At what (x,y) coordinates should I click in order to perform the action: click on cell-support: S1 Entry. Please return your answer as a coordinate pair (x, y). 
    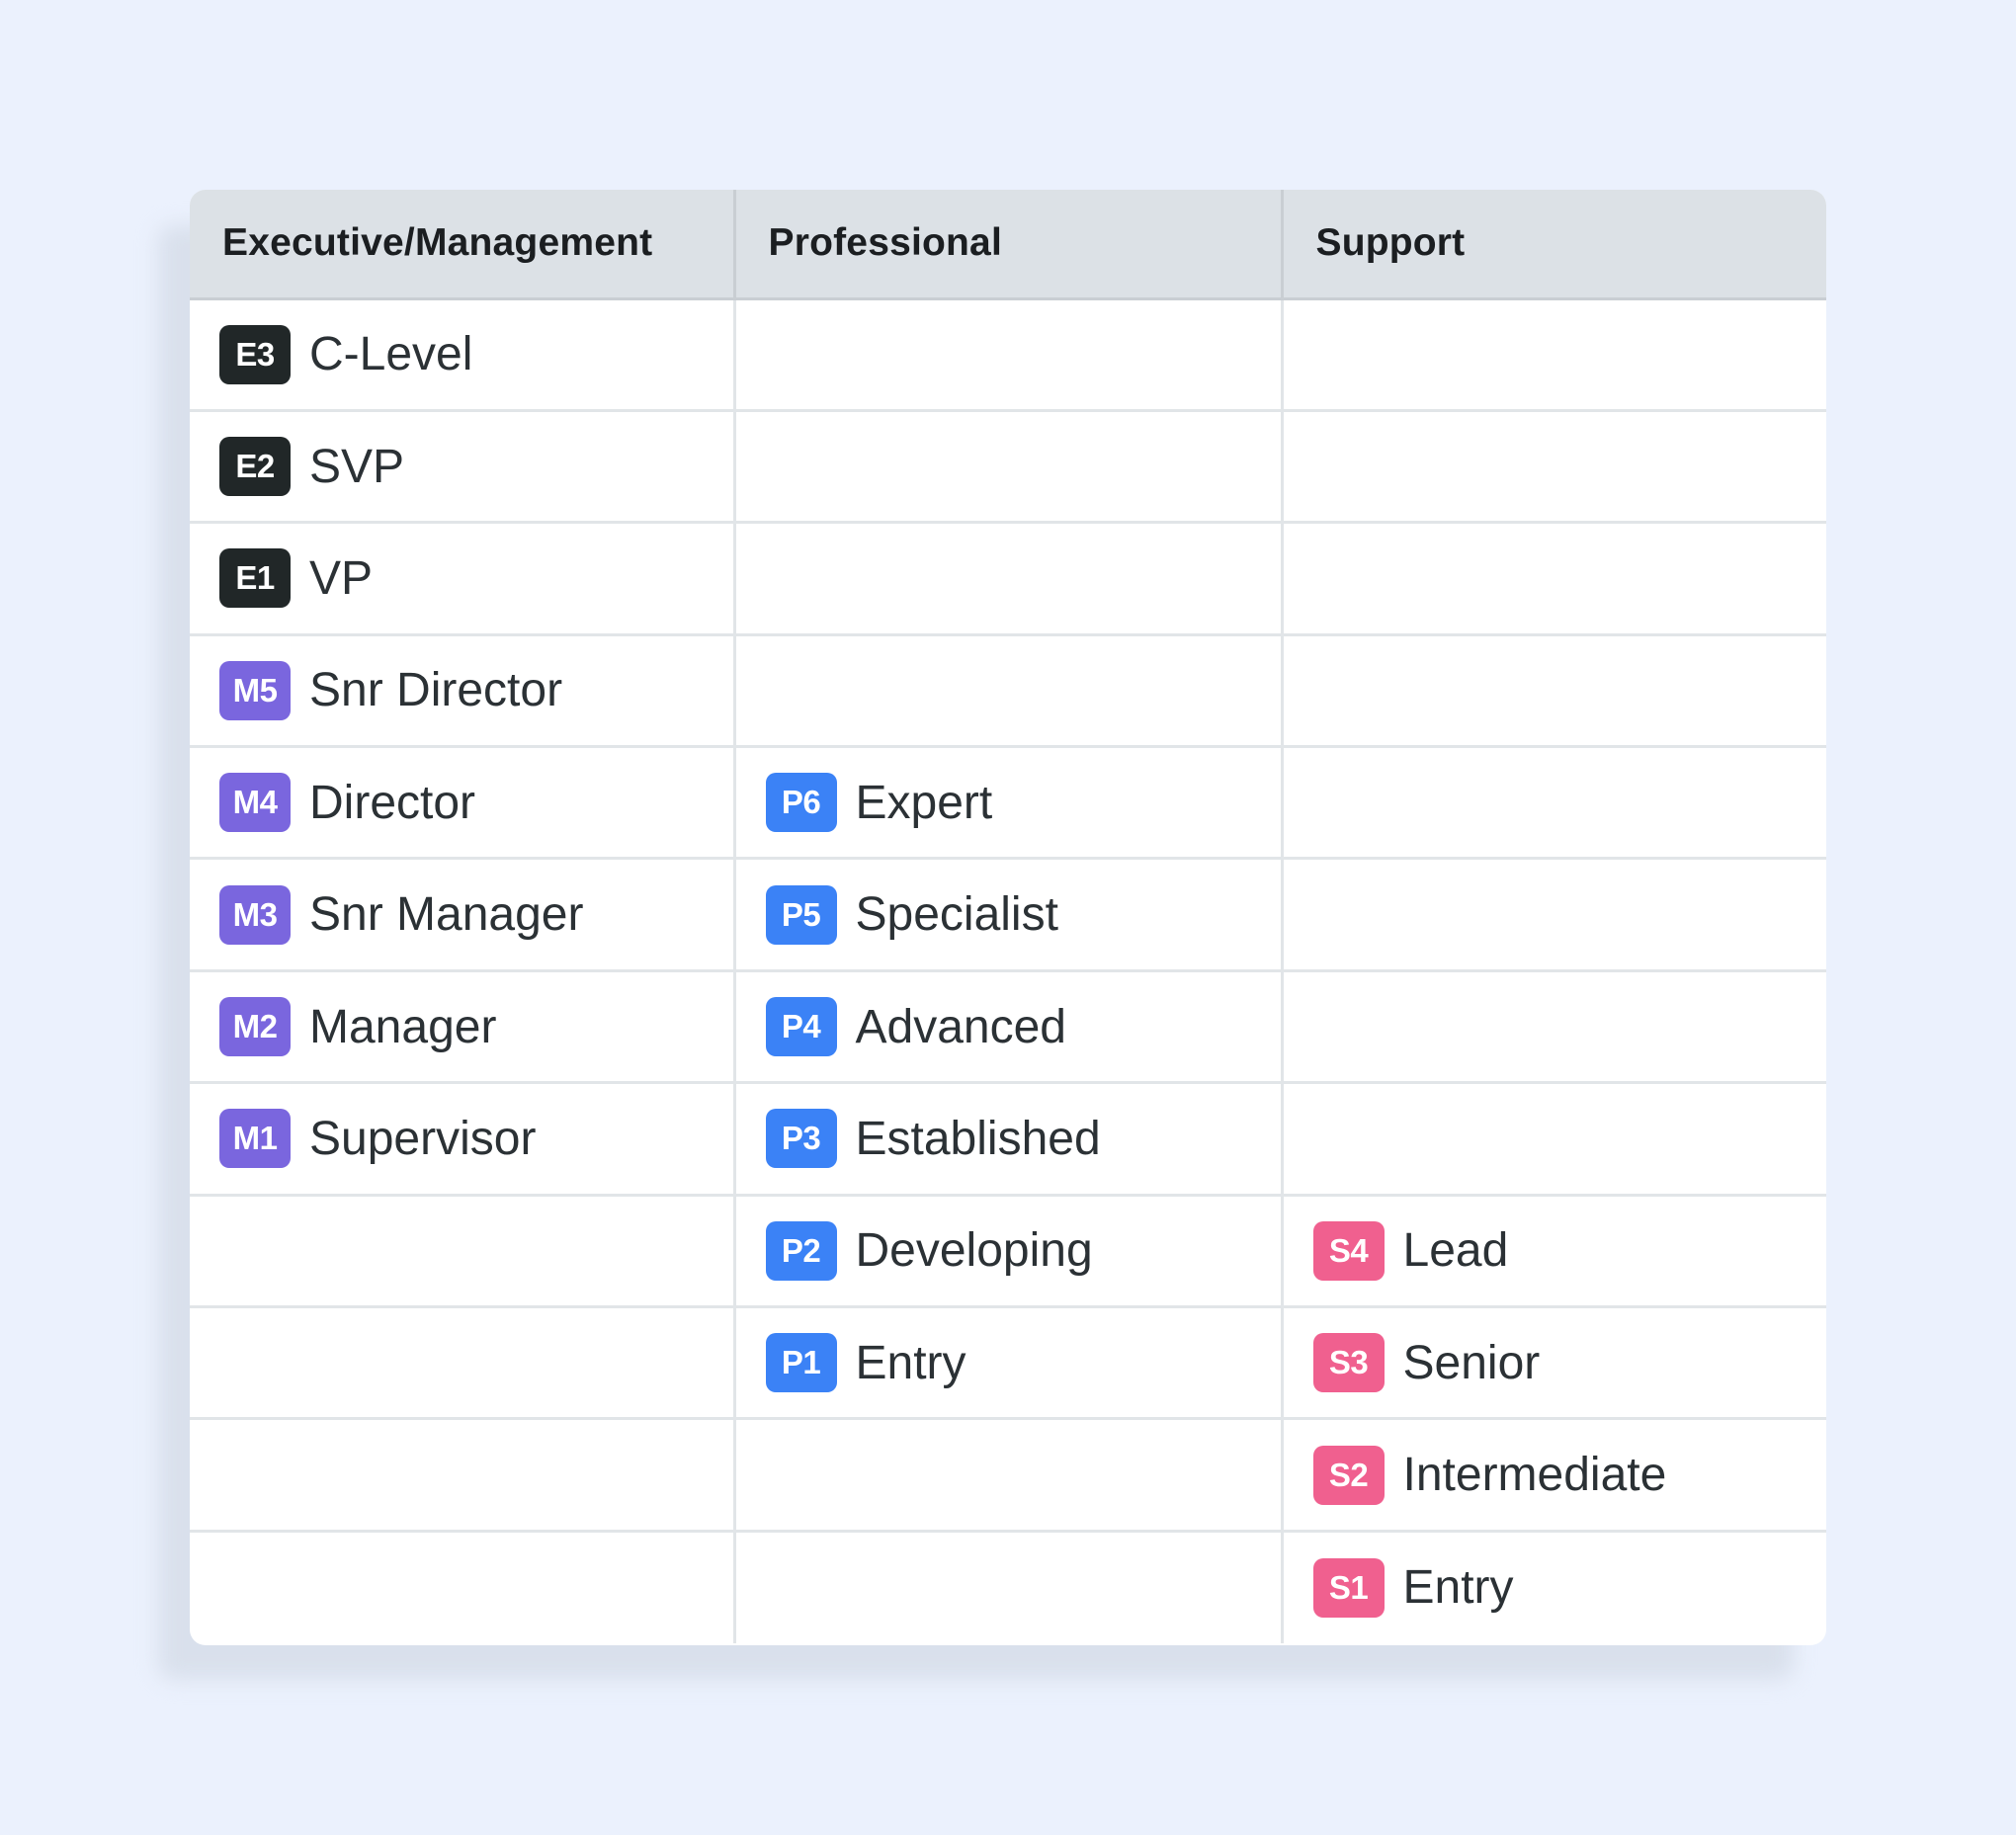
    Looking at the image, I should click on (1554, 1586).